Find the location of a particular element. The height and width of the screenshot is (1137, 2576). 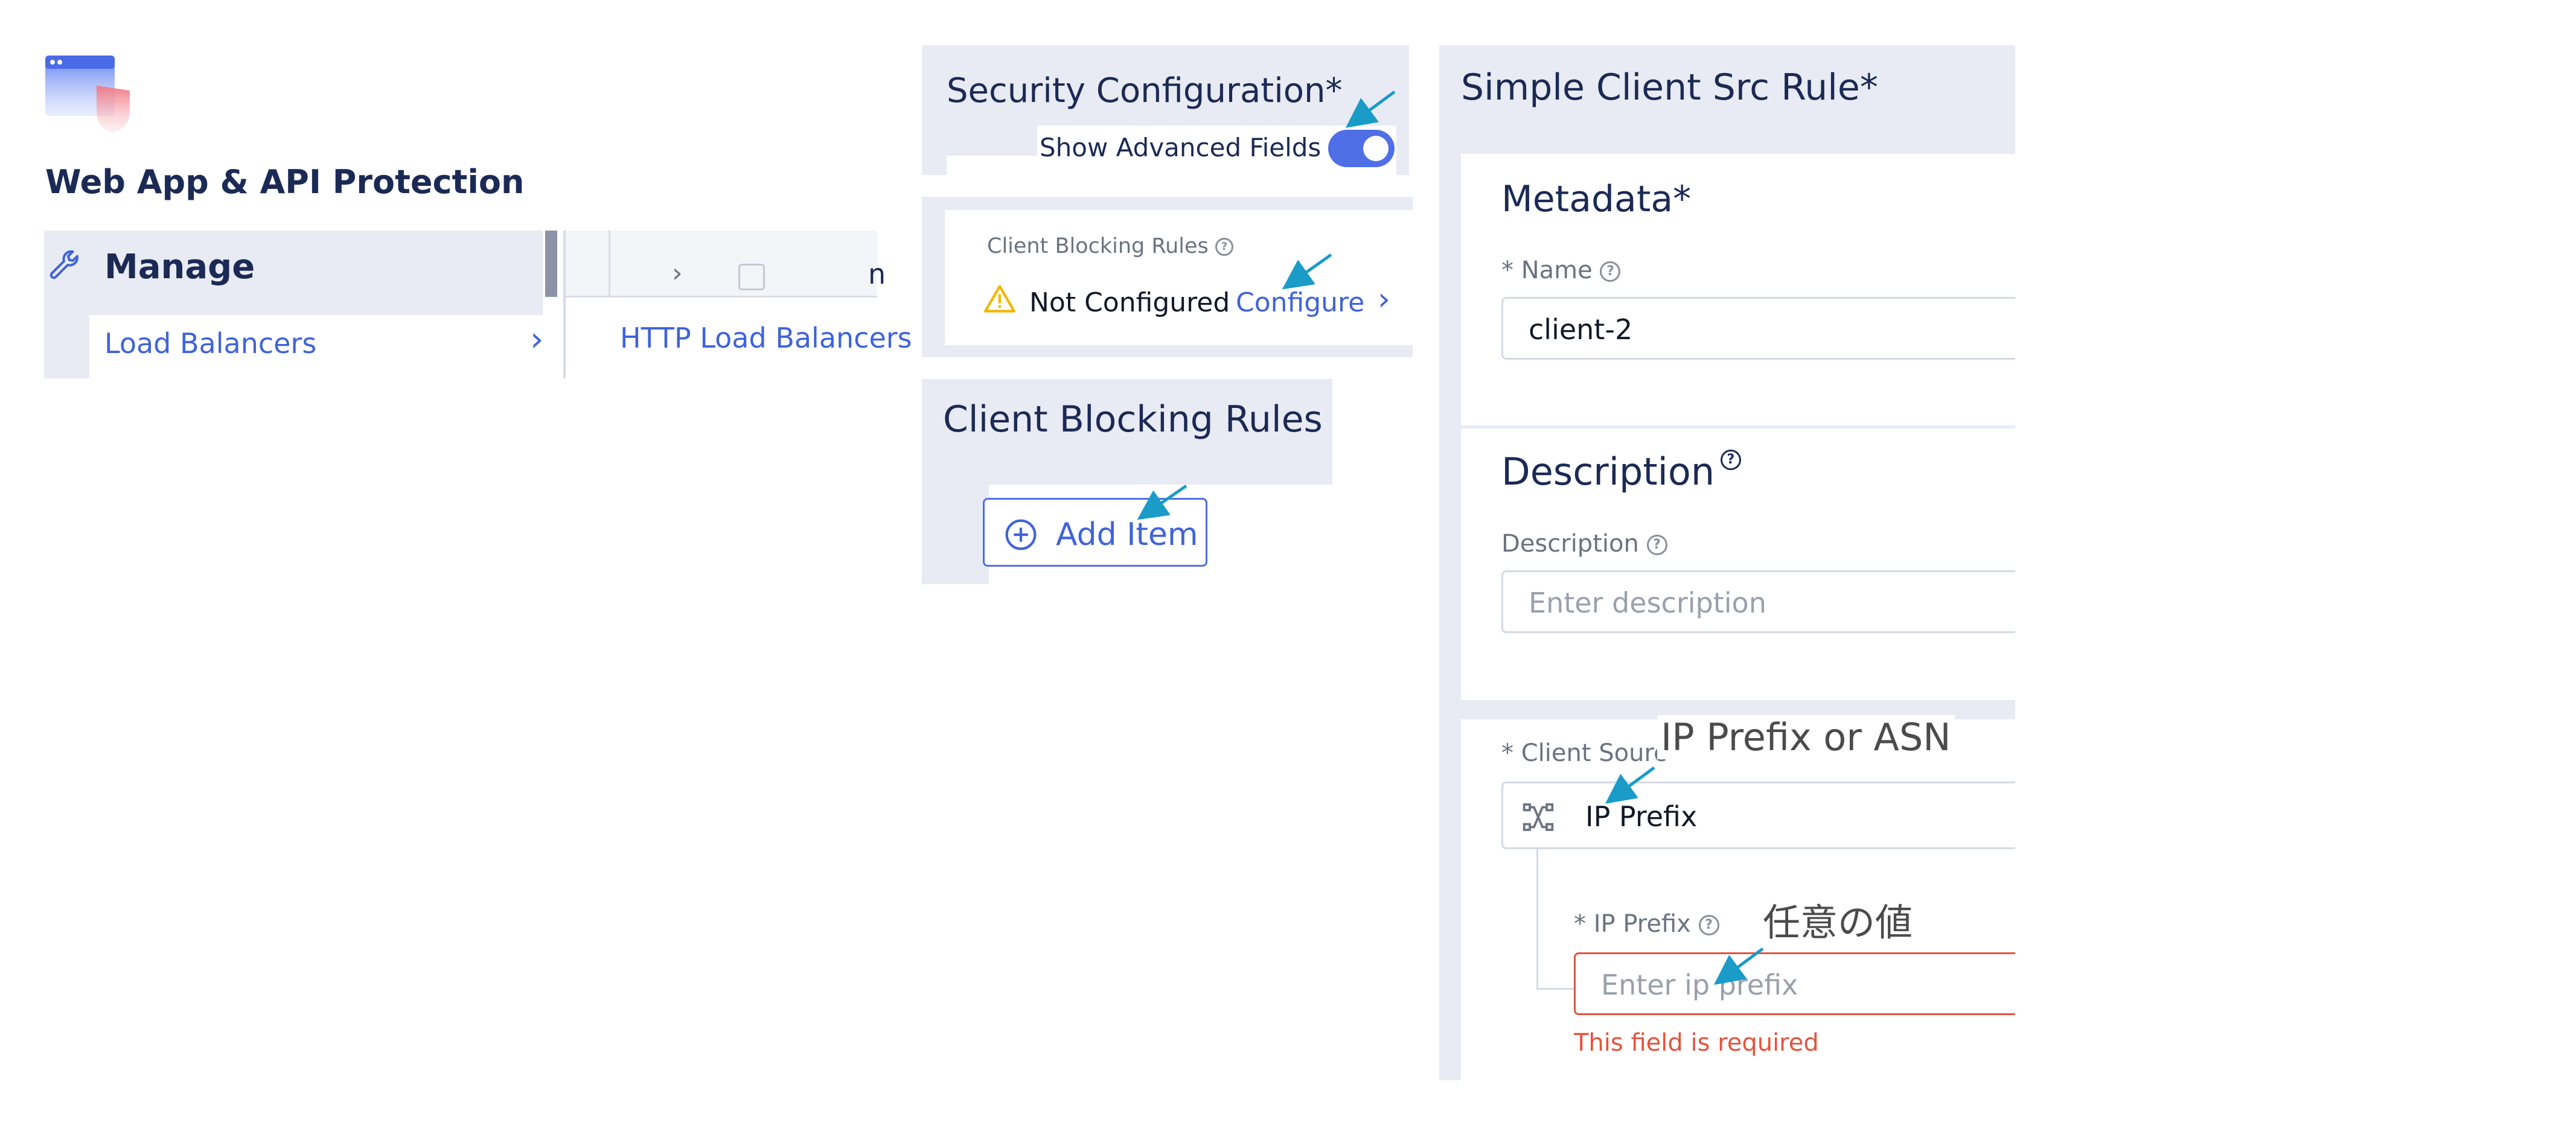

arrow-advanced-toggle is located at coordinates (1370, 109).